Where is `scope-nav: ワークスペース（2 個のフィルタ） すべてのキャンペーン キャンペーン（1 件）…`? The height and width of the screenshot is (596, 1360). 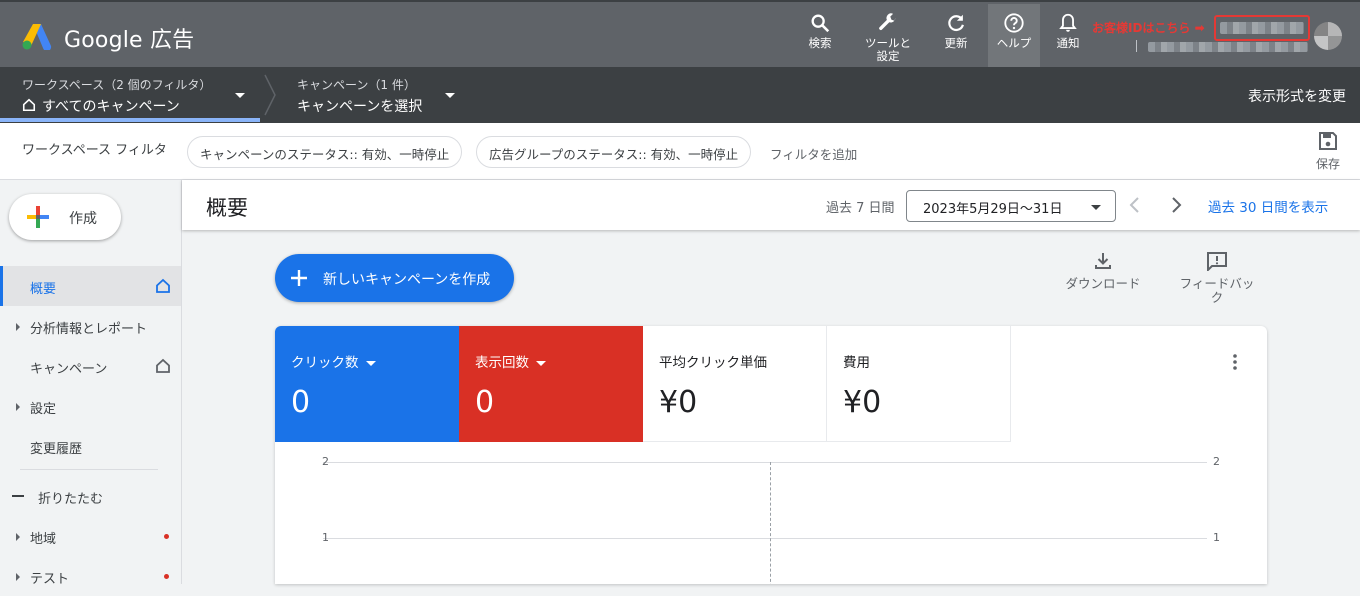
scope-nav: ワークスペース（2 個のフィルタ） すべてのキャンペーン キャンペーン（1 件）… is located at coordinates (680, 95).